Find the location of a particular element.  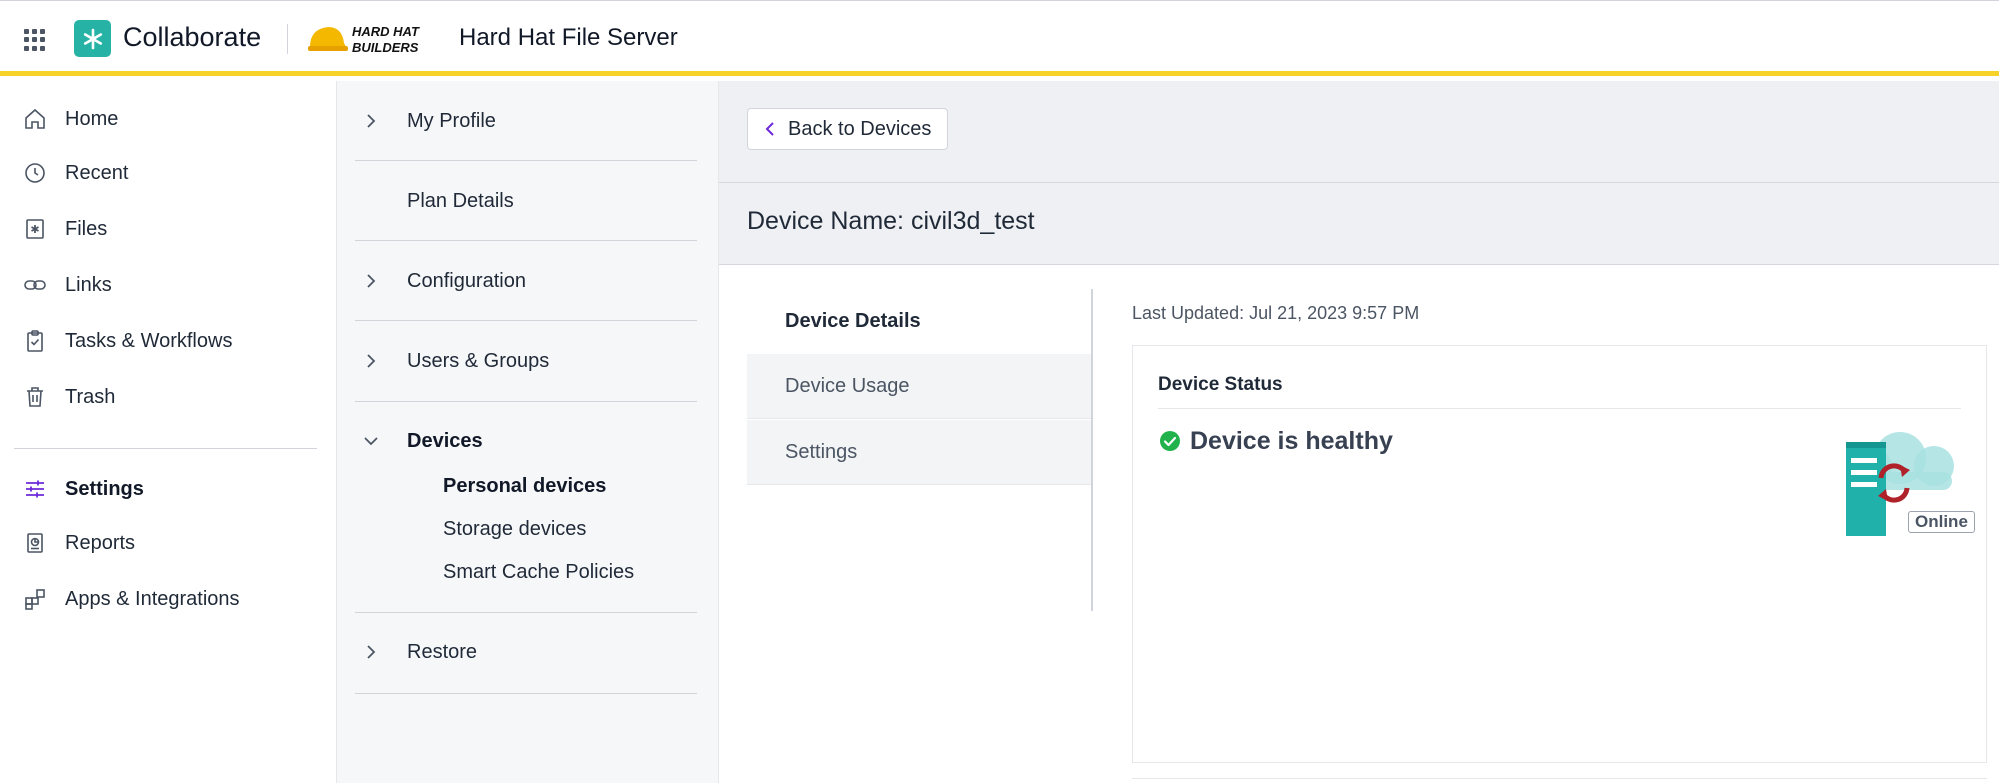

chevron-down-icon is located at coordinates (371, 441).